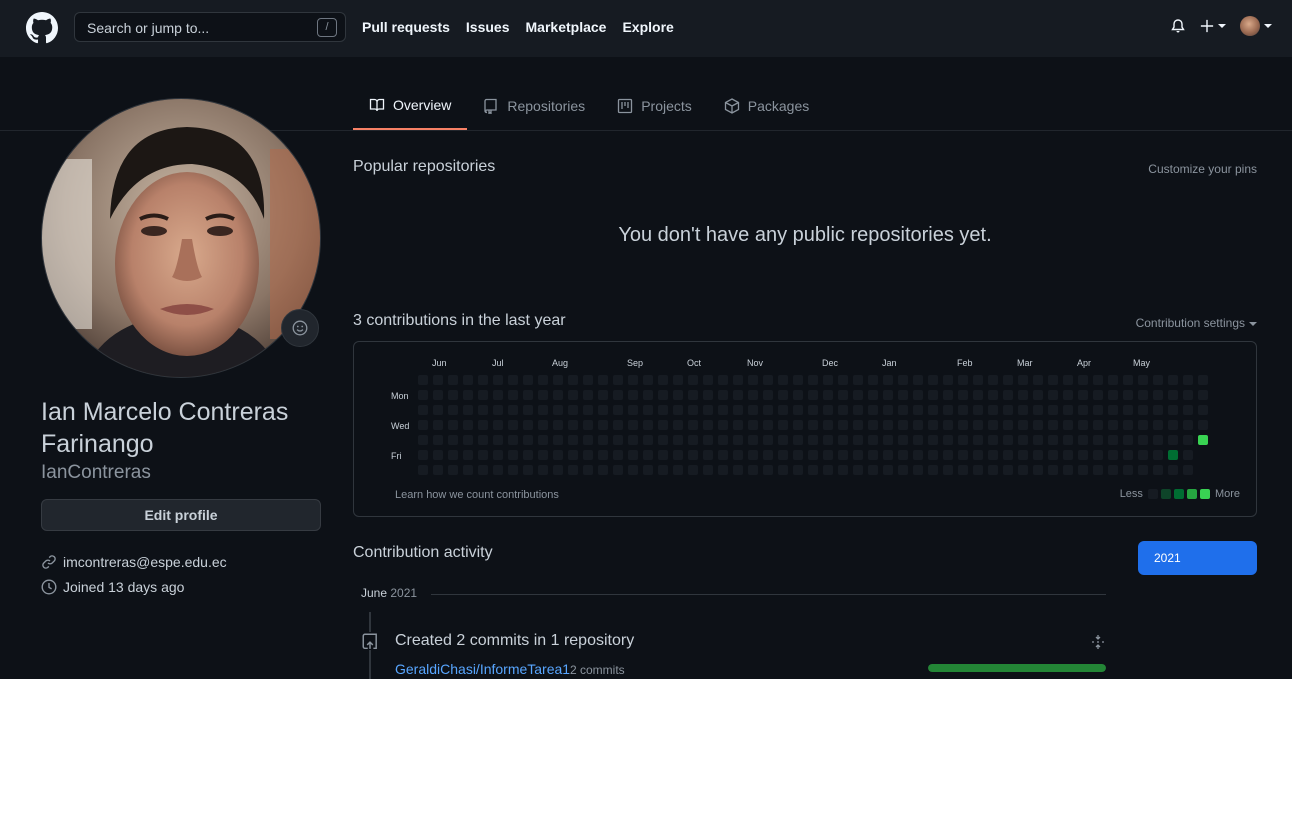 The height and width of the screenshot is (836, 1292). I want to click on repo-link: GeraldiChasi/InformeTarea1, so click(482, 669).